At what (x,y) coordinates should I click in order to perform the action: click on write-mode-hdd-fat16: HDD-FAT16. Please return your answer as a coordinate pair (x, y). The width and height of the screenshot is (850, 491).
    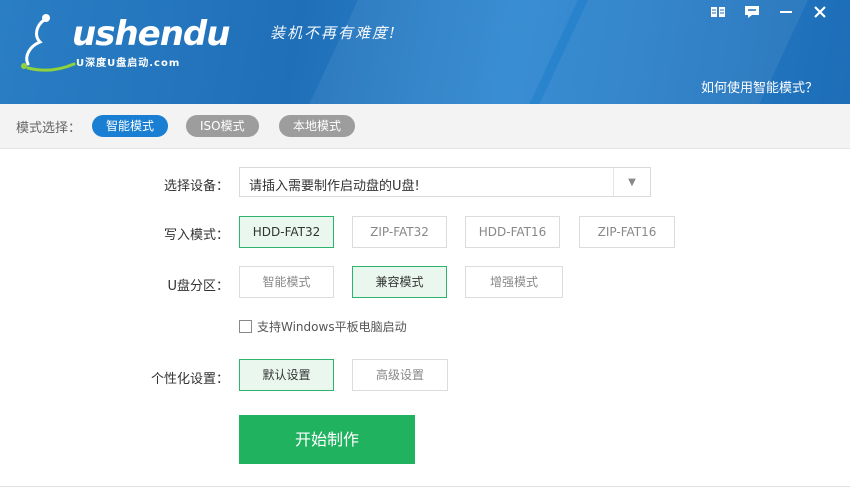
    Looking at the image, I should click on (512, 232).